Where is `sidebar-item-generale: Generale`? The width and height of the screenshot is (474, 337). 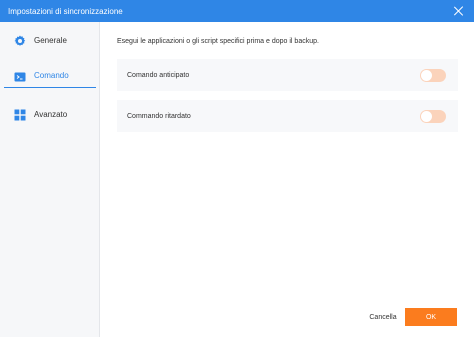
sidebar-item-generale: Generale is located at coordinates (50, 40).